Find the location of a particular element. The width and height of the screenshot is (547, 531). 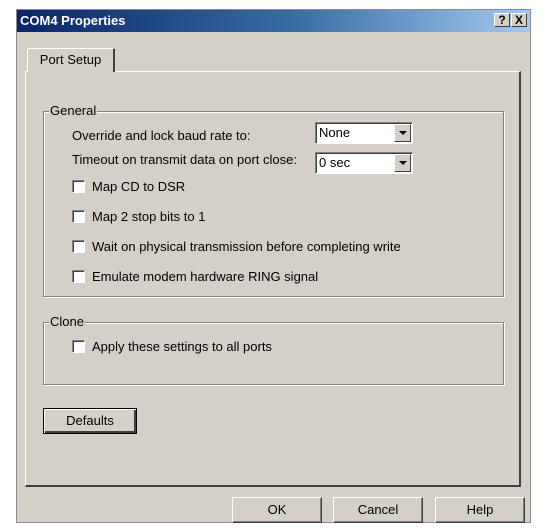

clone-legend: Clone is located at coordinates (67, 321).